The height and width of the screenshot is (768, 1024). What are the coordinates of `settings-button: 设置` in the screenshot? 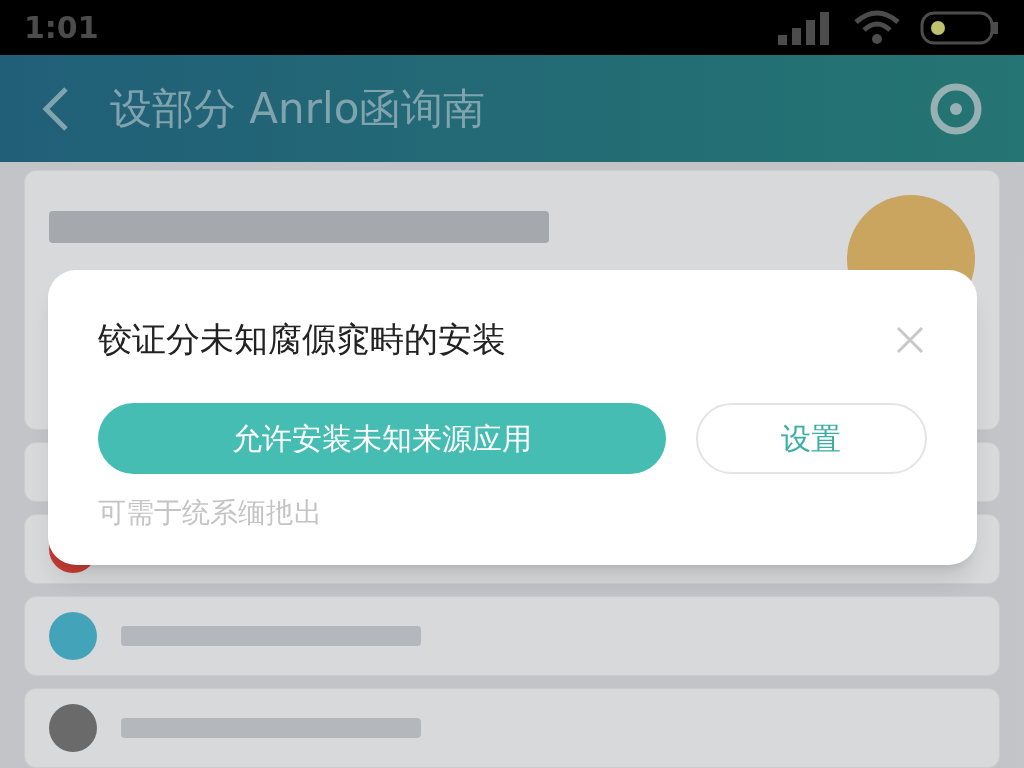 It's located at (811, 438).